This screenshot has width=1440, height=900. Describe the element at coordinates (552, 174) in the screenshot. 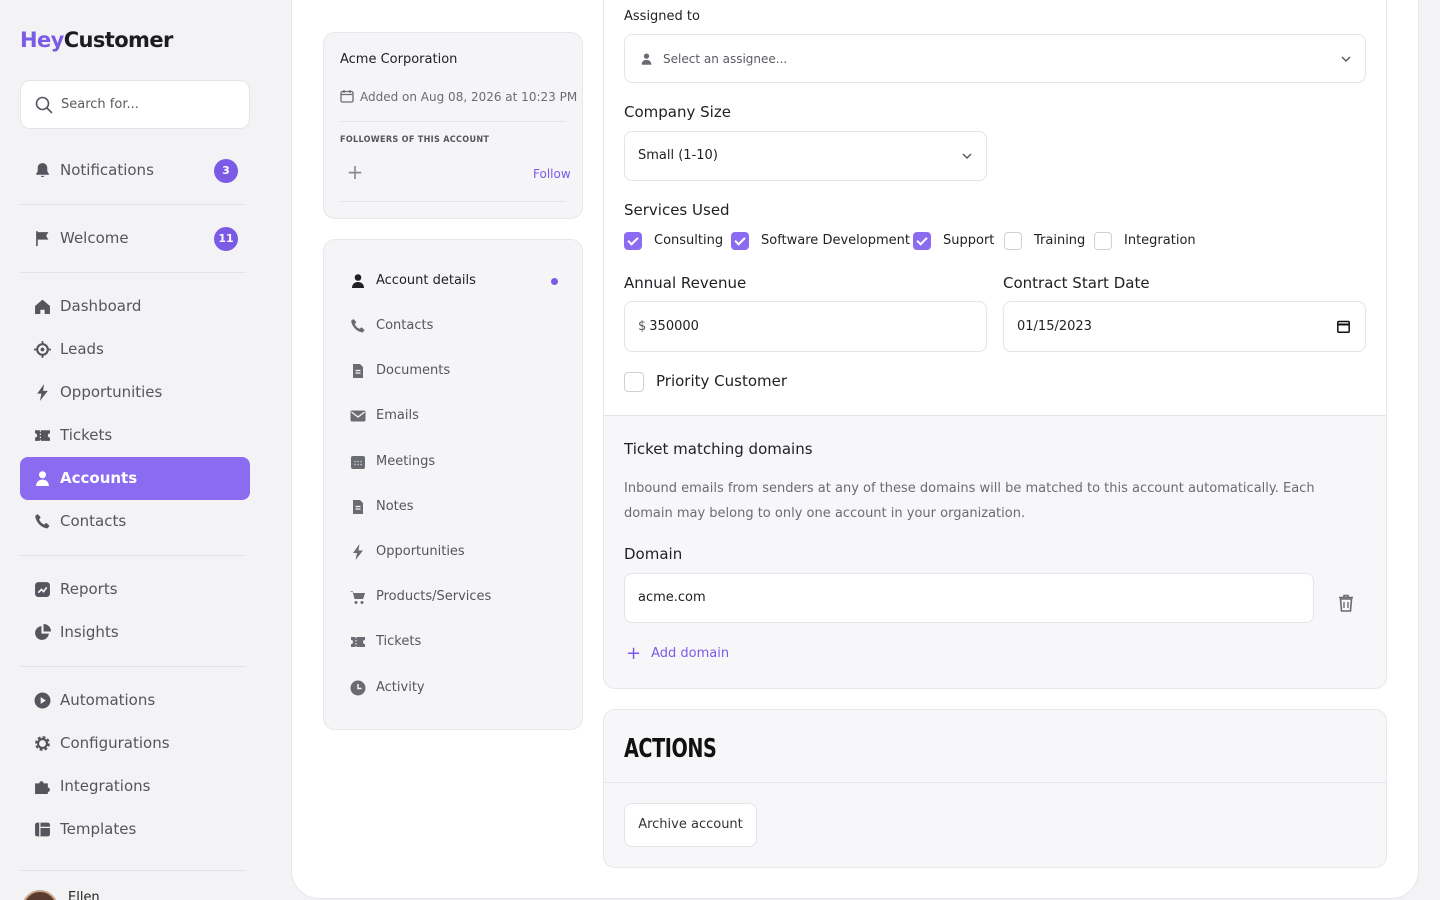

I see `follow-link: Follow` at that location.